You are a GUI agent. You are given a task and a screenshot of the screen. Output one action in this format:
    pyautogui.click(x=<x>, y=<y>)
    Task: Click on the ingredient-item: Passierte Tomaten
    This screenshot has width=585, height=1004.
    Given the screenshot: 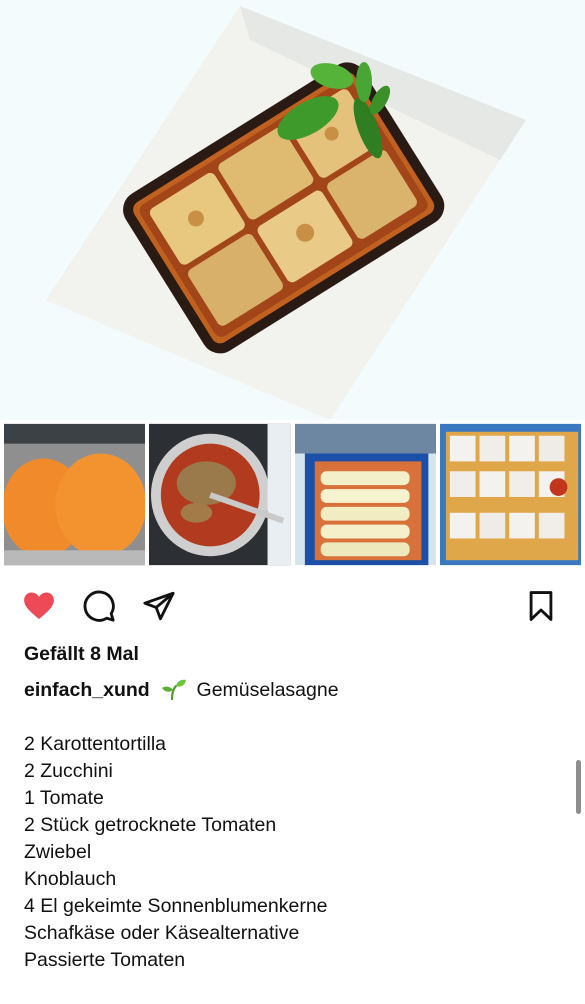 What is the action you would take?
    pyautogui.click(x=105, y=960)
    